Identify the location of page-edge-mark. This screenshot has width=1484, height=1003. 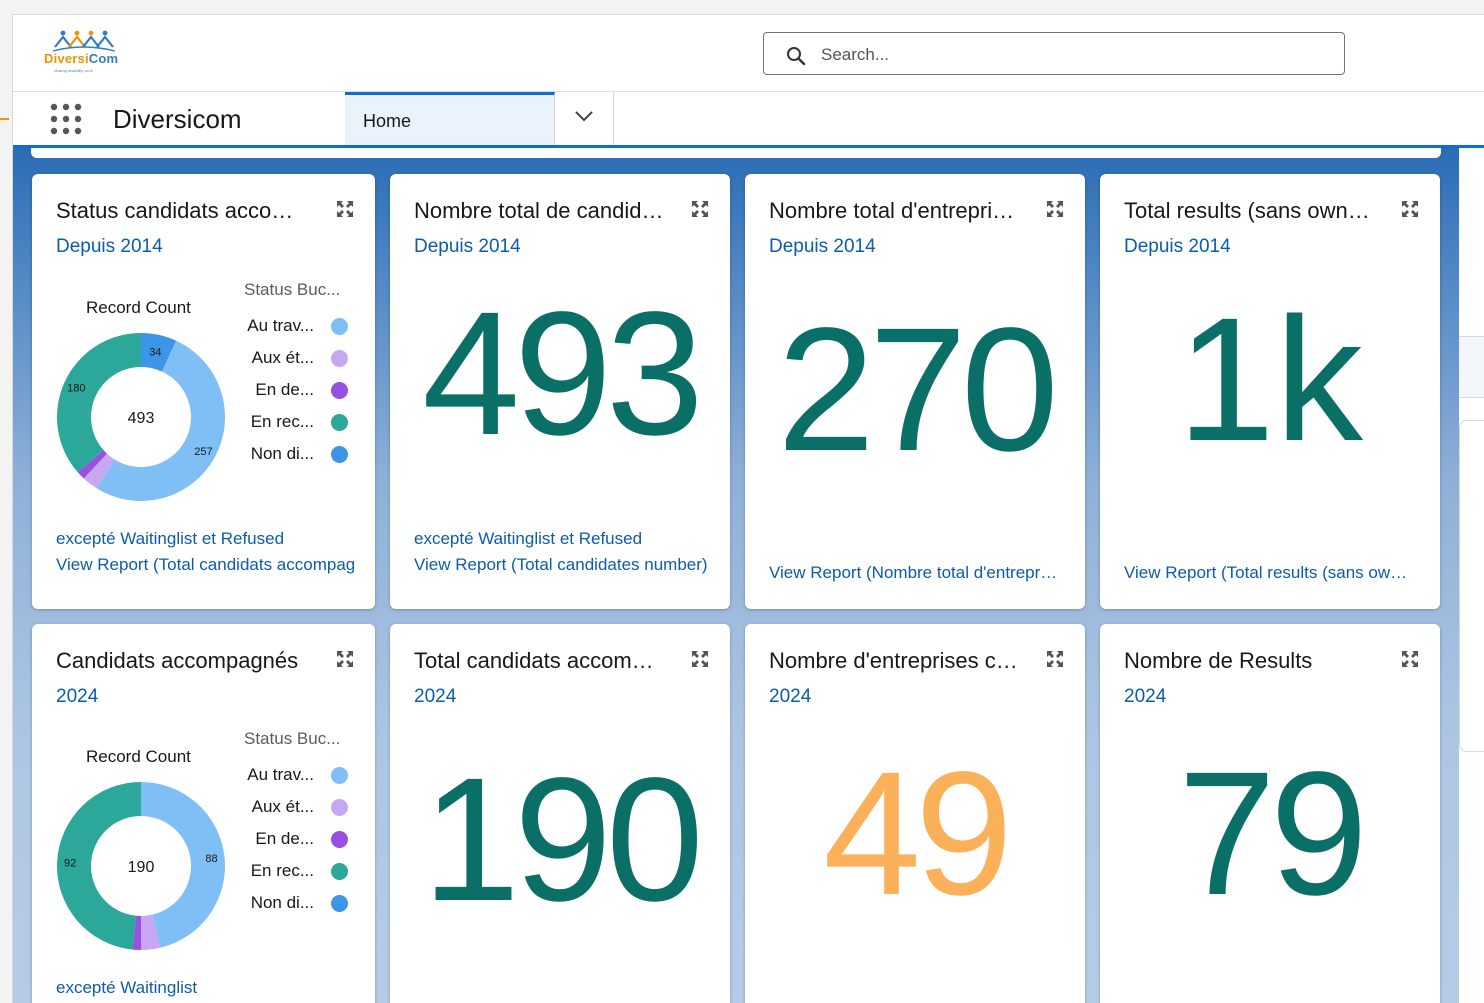
(4, 119).